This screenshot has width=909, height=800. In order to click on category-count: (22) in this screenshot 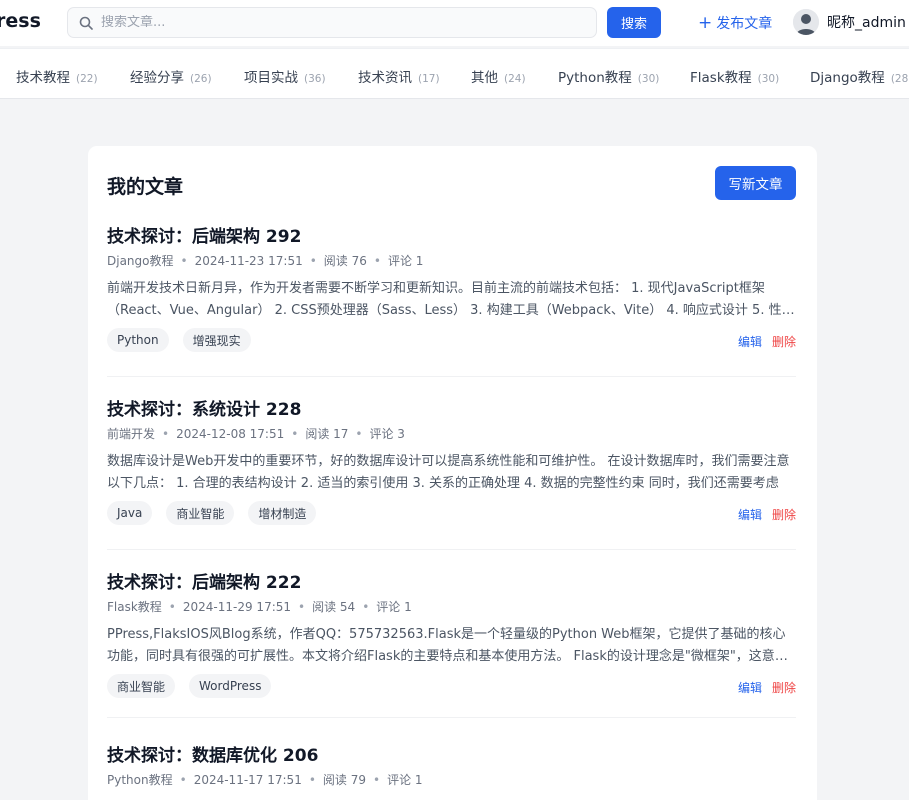, I will do `click(87, 79)`.